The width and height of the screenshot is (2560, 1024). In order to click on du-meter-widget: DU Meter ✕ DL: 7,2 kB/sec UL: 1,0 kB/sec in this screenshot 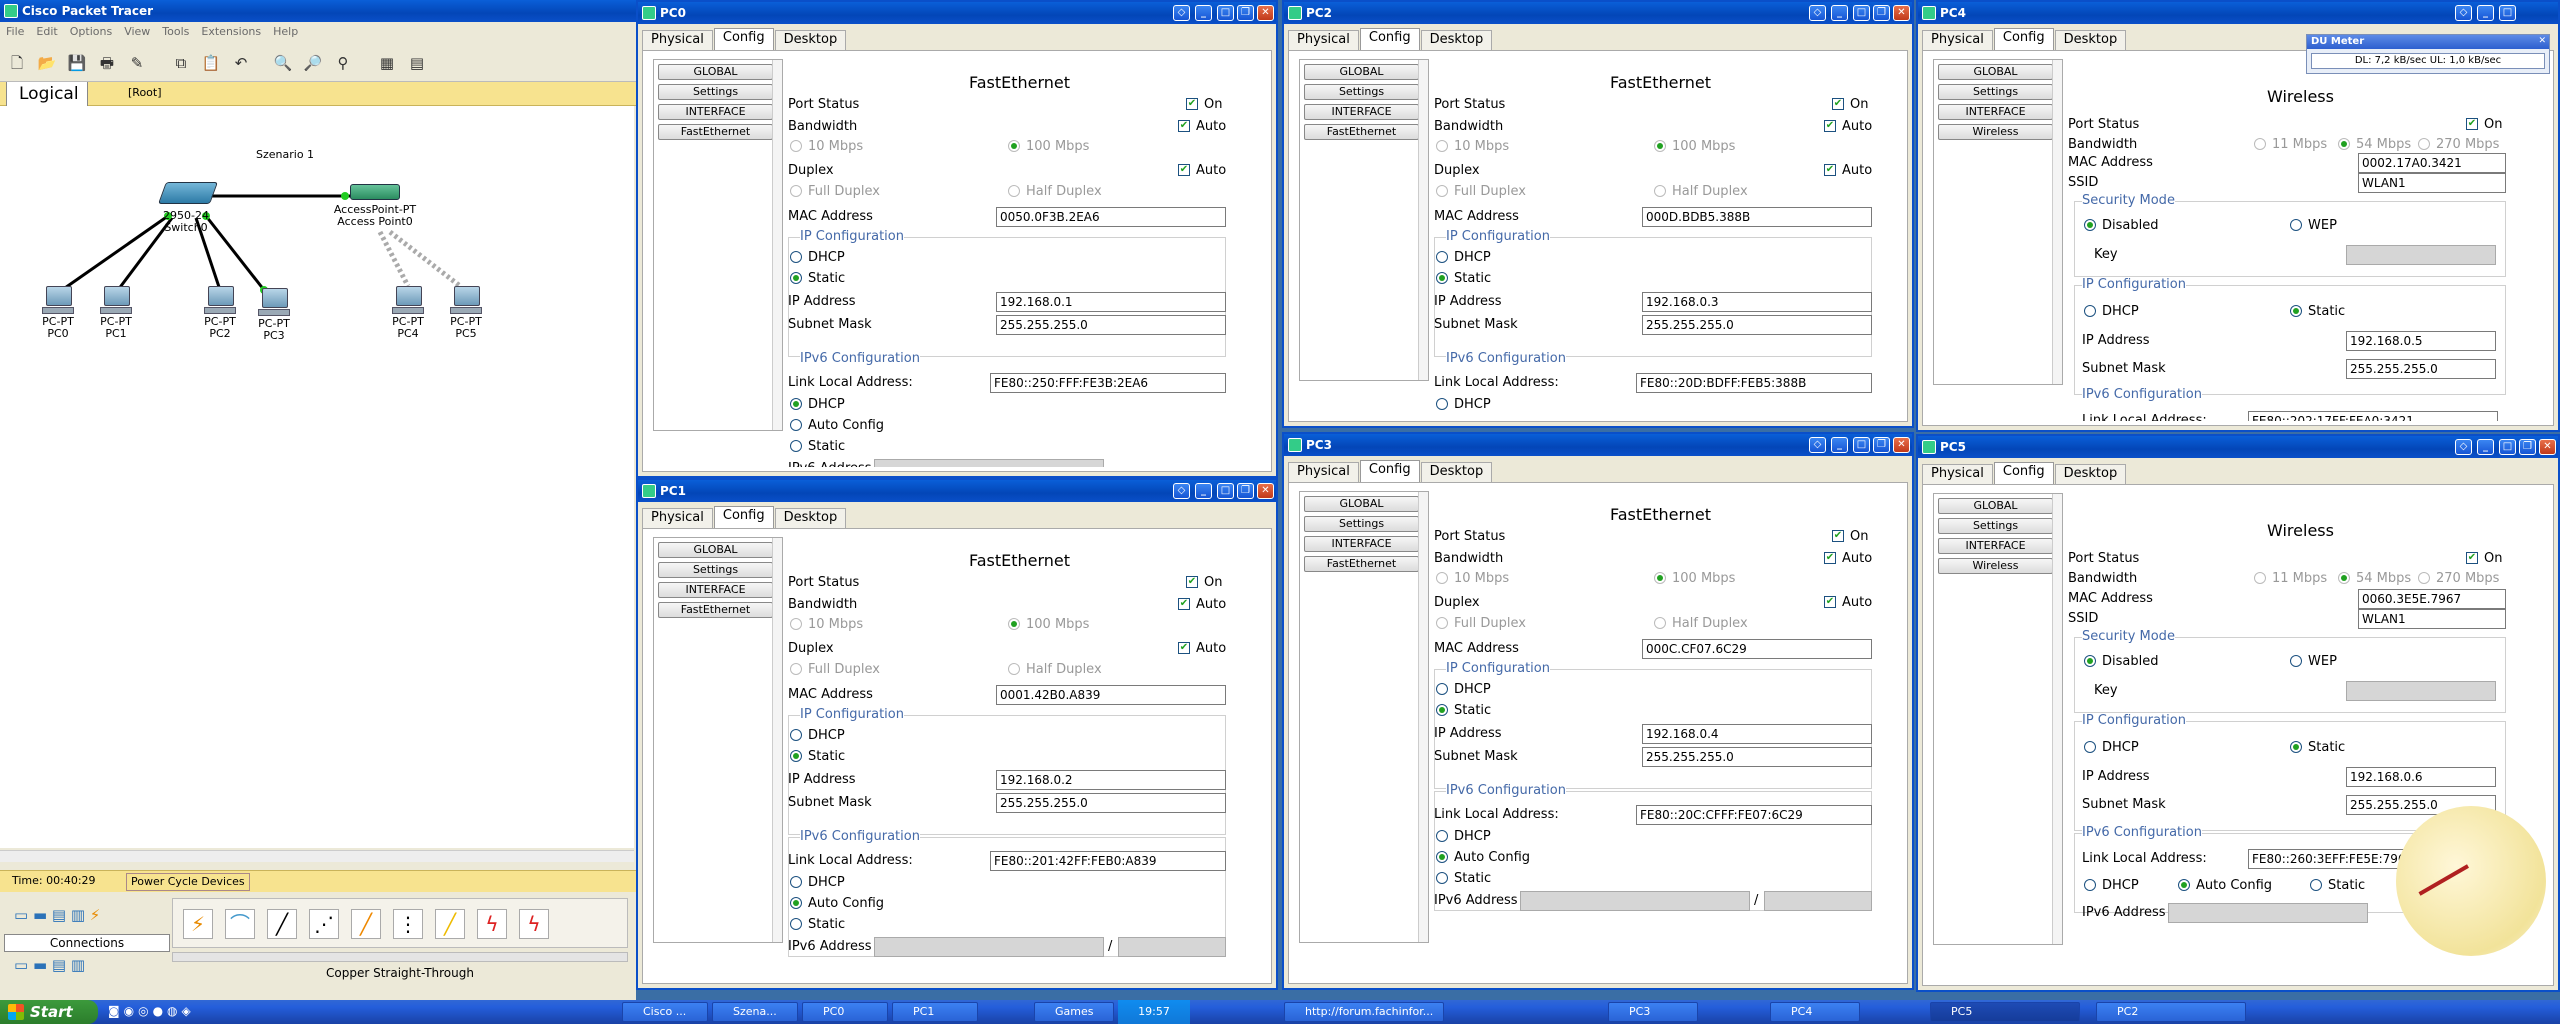, I will do `click(2428, 54)`.